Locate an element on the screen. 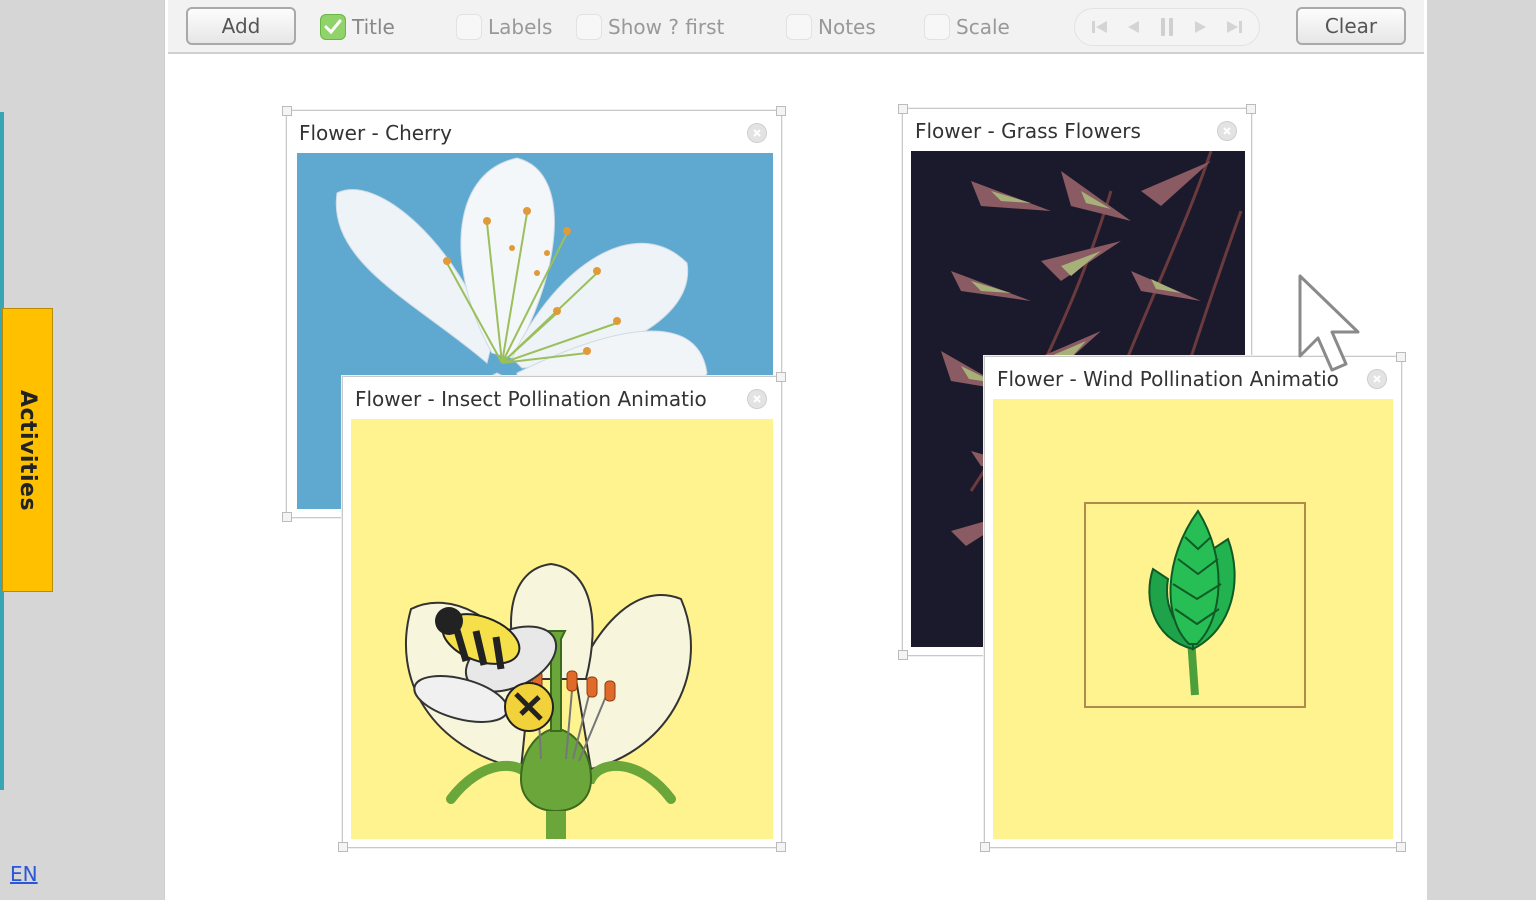 The width and height of the screenshot is (1536, 900). notes-option-label: Notes is located at coordinates (847, 27).